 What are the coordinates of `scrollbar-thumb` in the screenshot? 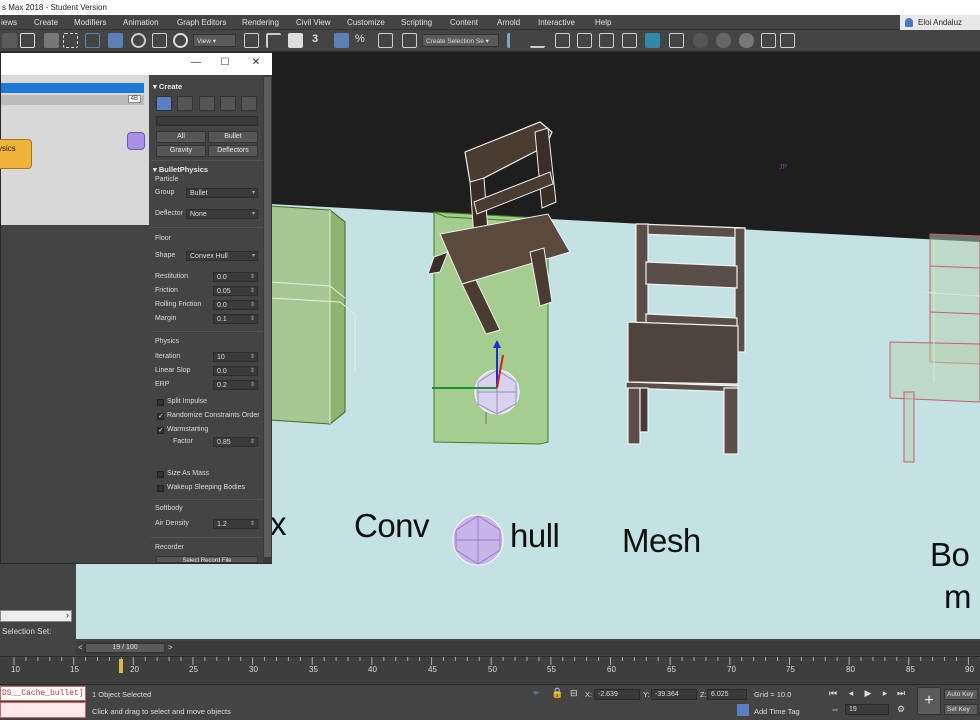 It's located at (267, 317).